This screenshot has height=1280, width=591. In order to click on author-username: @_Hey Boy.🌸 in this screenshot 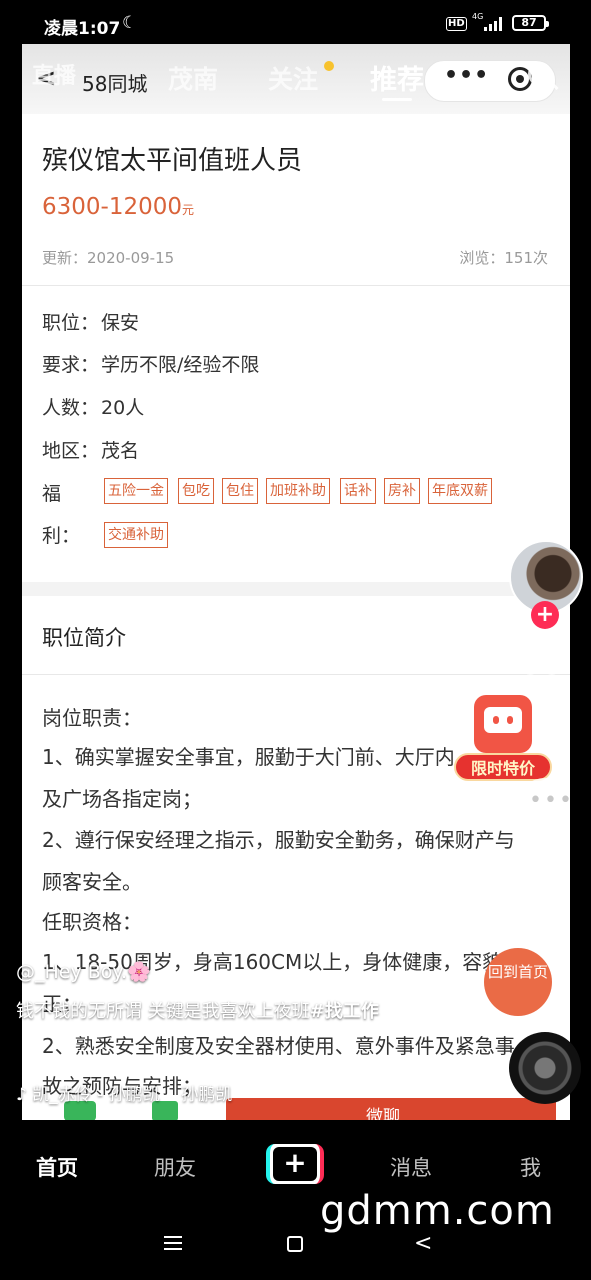, I will do `click(83, 971)`.